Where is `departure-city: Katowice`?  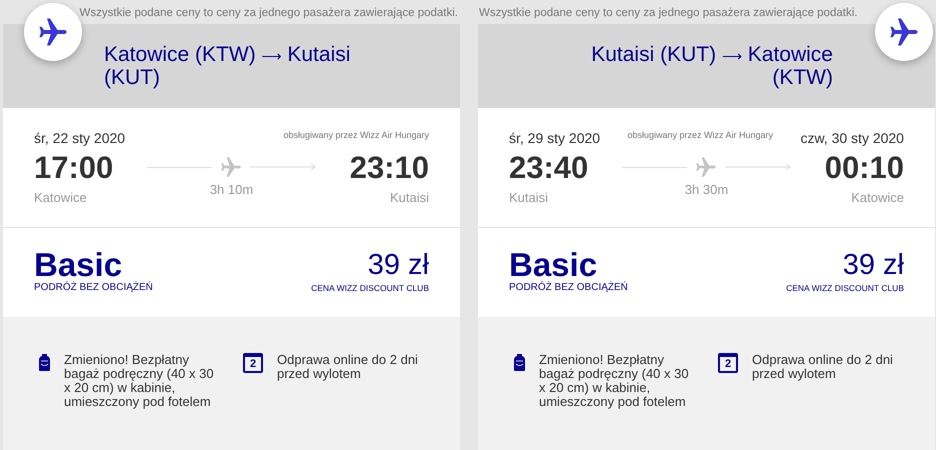
departure-city: Katowice is located at coordinates (61, 198).